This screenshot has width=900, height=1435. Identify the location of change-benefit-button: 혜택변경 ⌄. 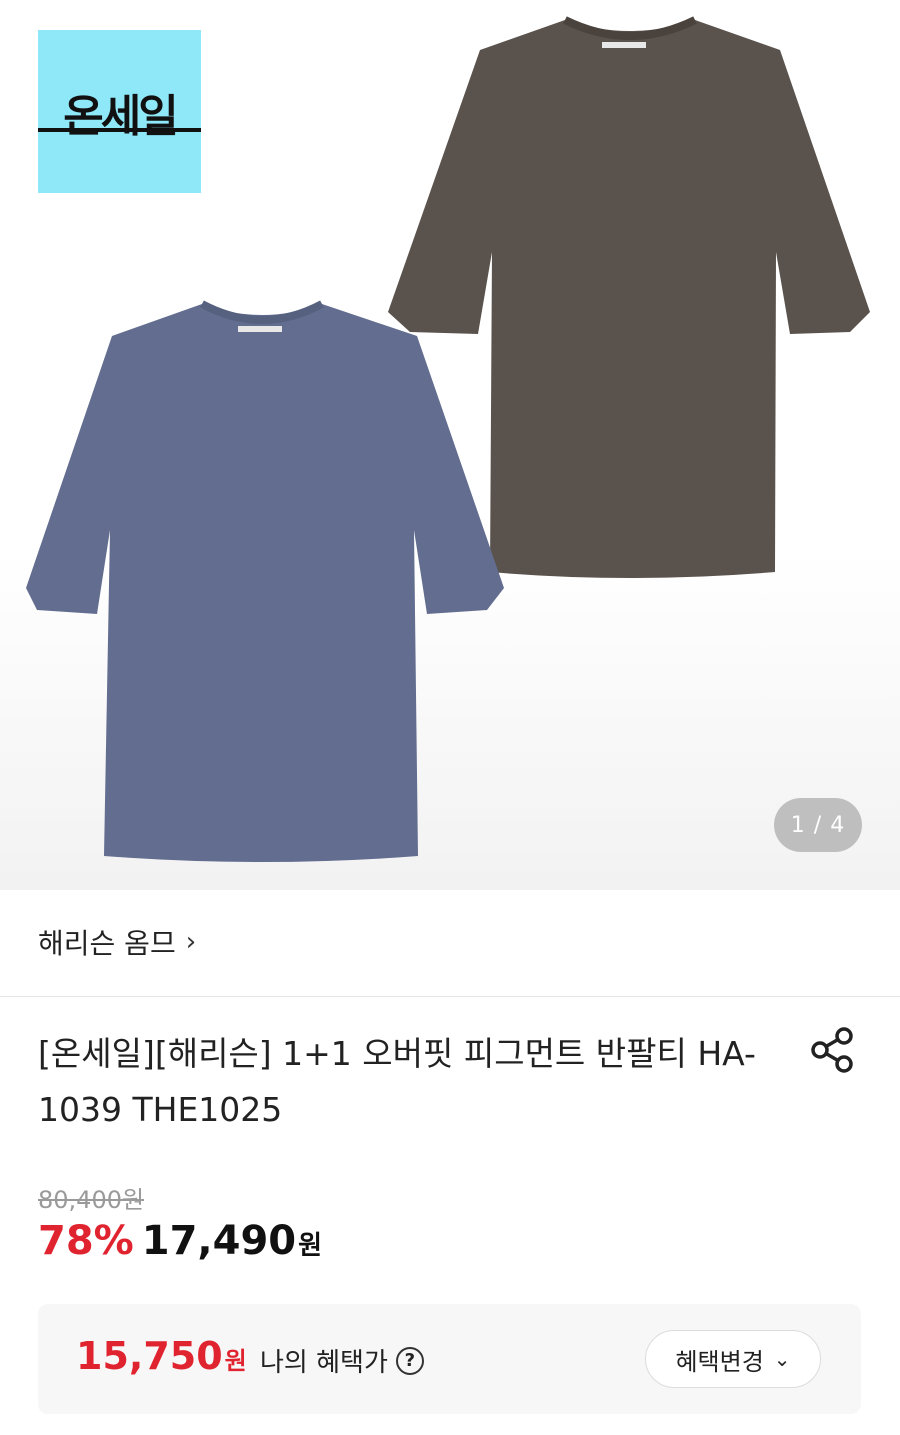
(733, 1359).